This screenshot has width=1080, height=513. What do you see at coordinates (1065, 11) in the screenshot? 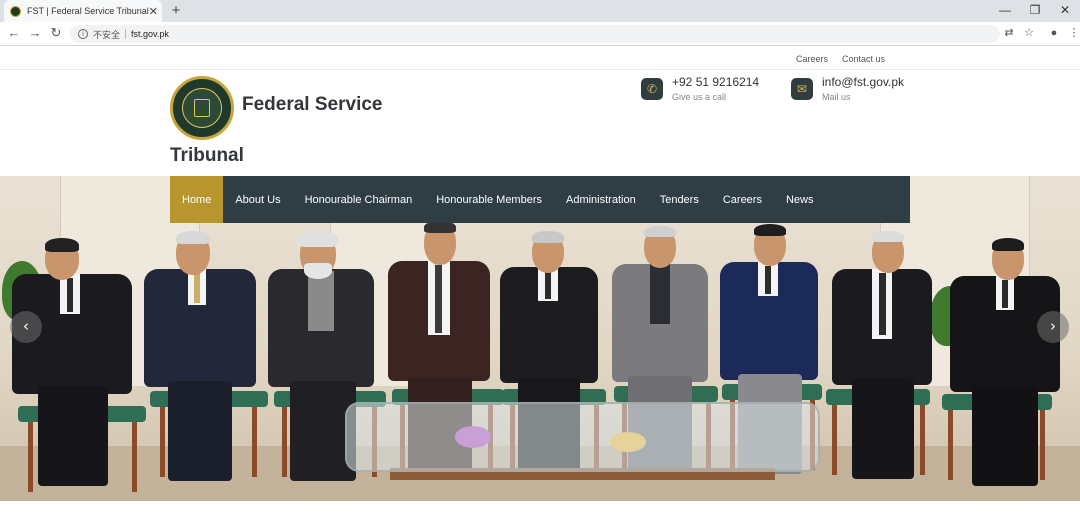
I see `close-window-button: ✕` at bounding box center [1065, 11].